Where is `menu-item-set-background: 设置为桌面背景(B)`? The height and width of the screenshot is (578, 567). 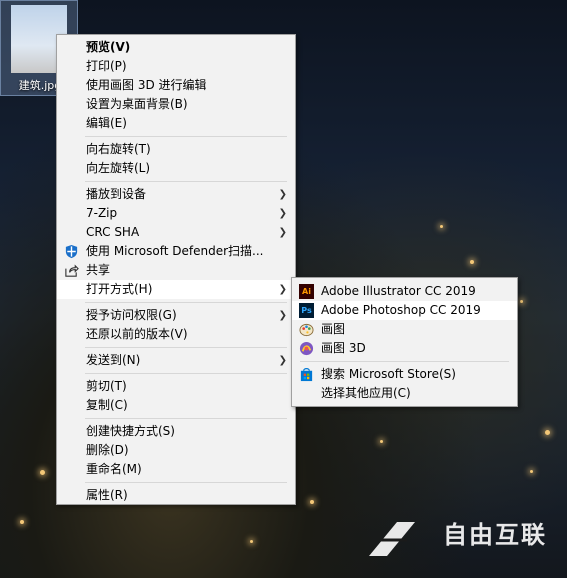
menu-item-set-background: 设置为桌面背景(B) is located at coordinates (176, 104).